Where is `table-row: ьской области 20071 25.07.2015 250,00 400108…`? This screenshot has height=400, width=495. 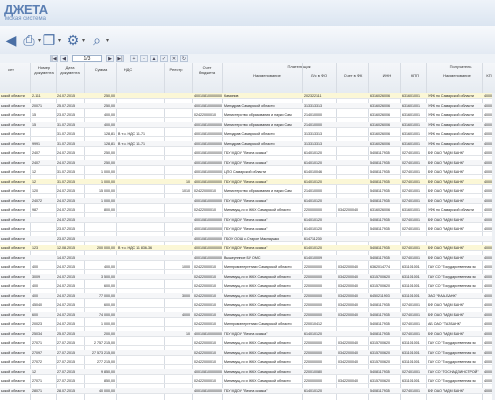
table-row: ьской области 20071 25.07.2015 250,00 400108… is located at coordinates (247, 105).